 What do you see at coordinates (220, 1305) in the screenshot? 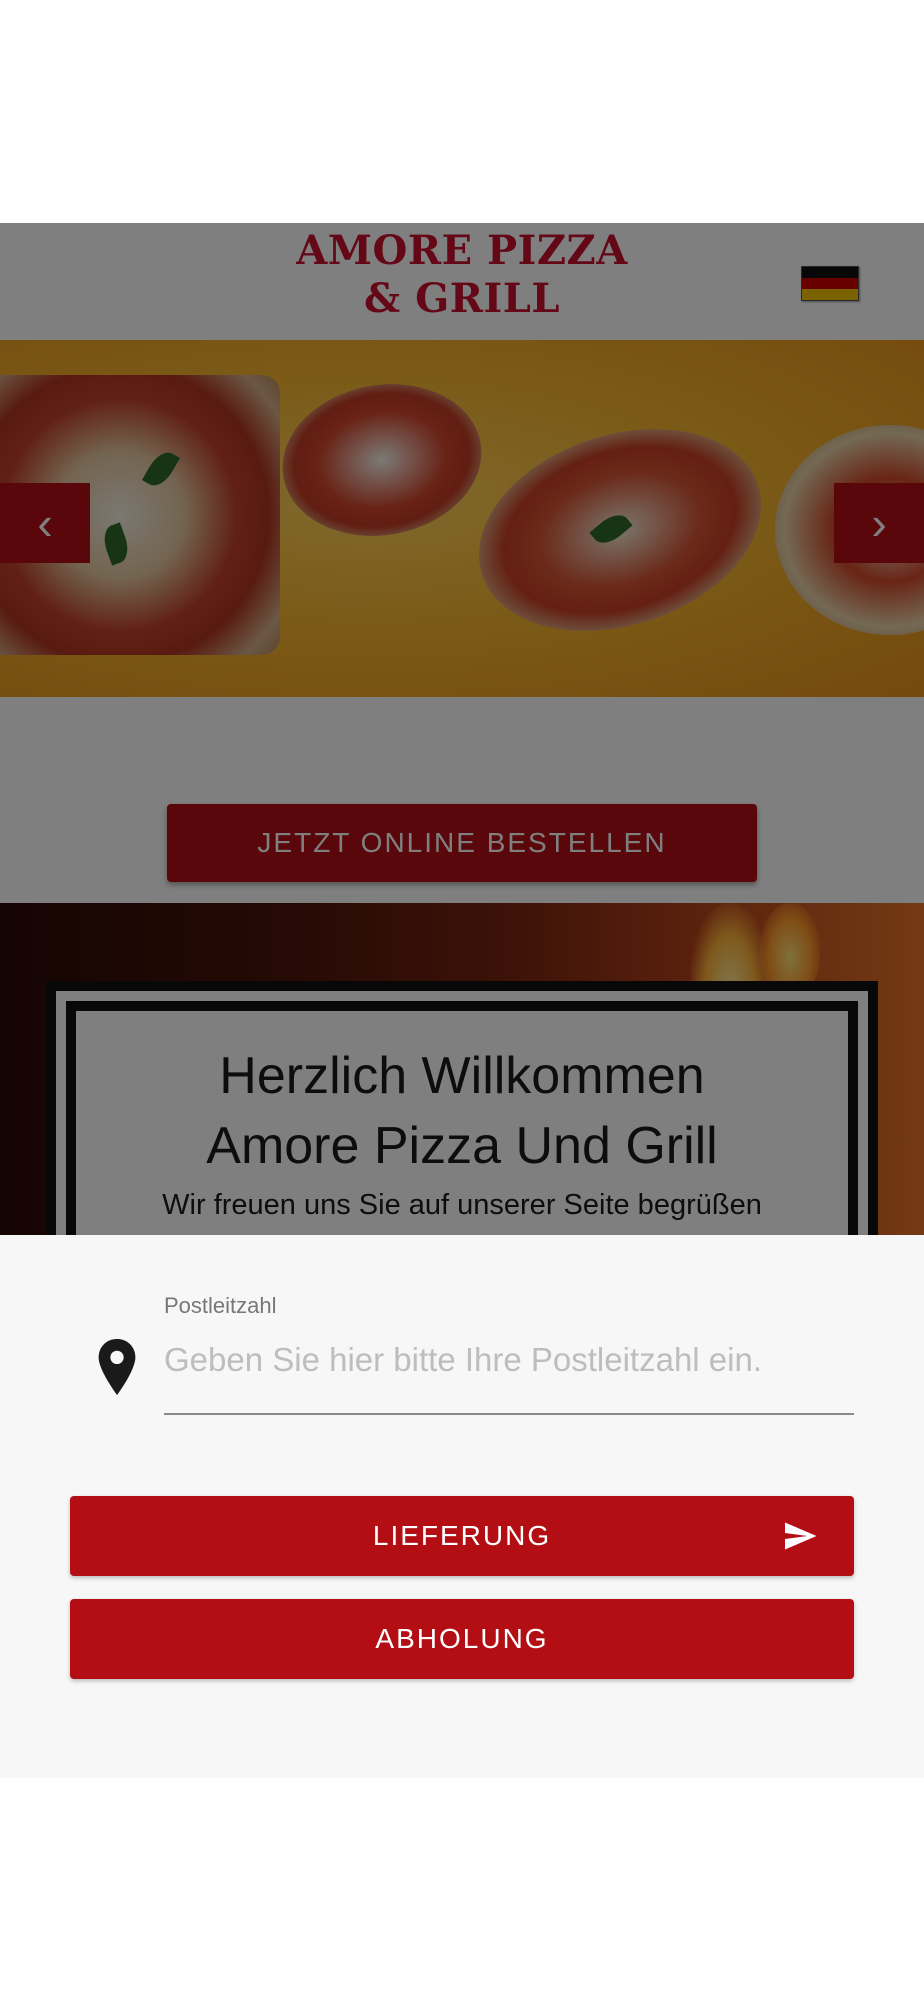
I see `postal-code-label: Postleitzahl` at bounding box center [220, 1305].